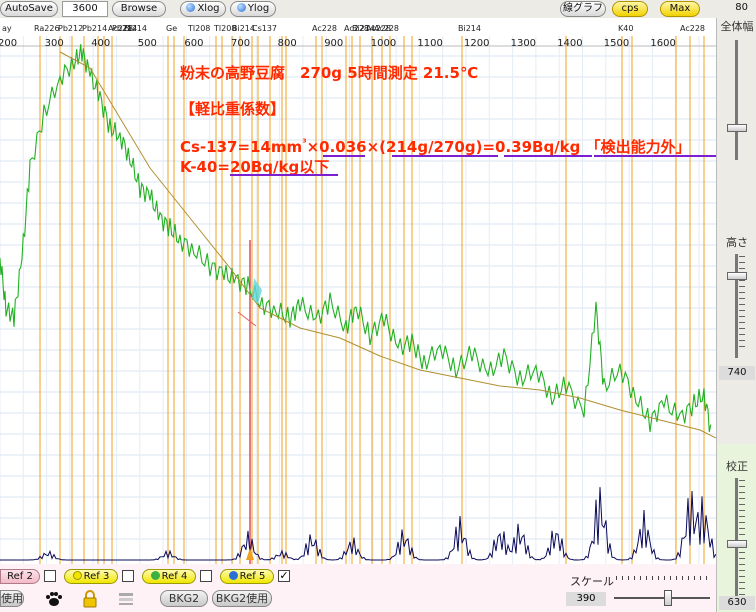 Image resolution: width=756 pixels, height=612 pixels. I want to click on ref4-button: Ref 4, so click(169, 576).